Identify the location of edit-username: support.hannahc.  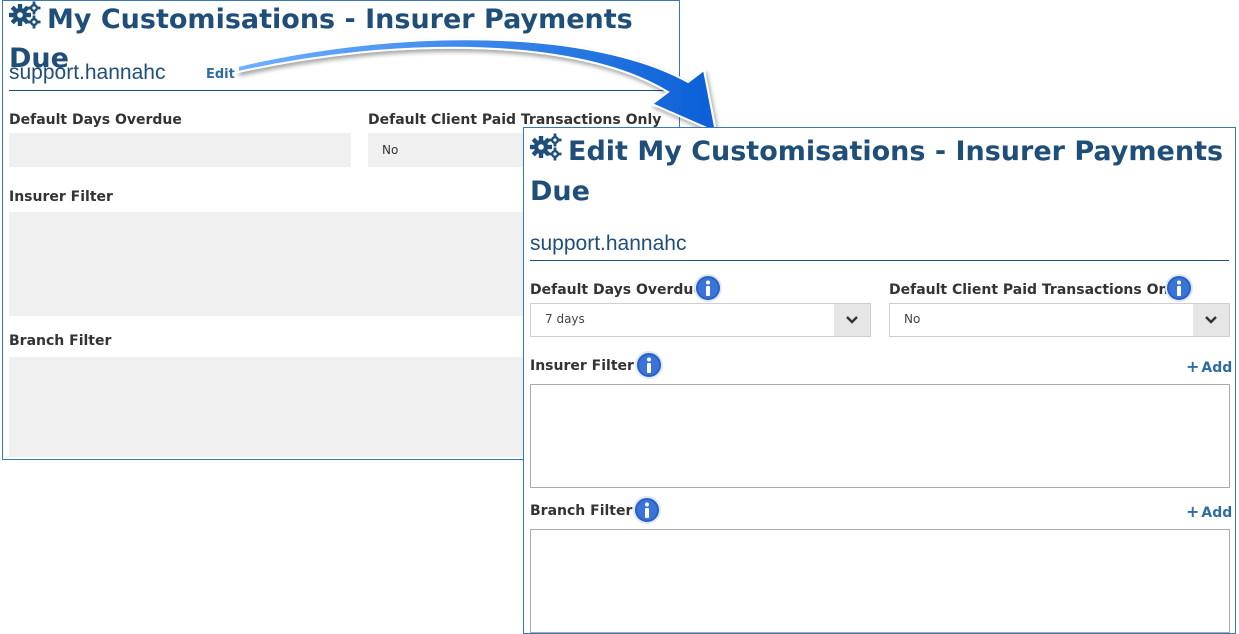
(608, 243).